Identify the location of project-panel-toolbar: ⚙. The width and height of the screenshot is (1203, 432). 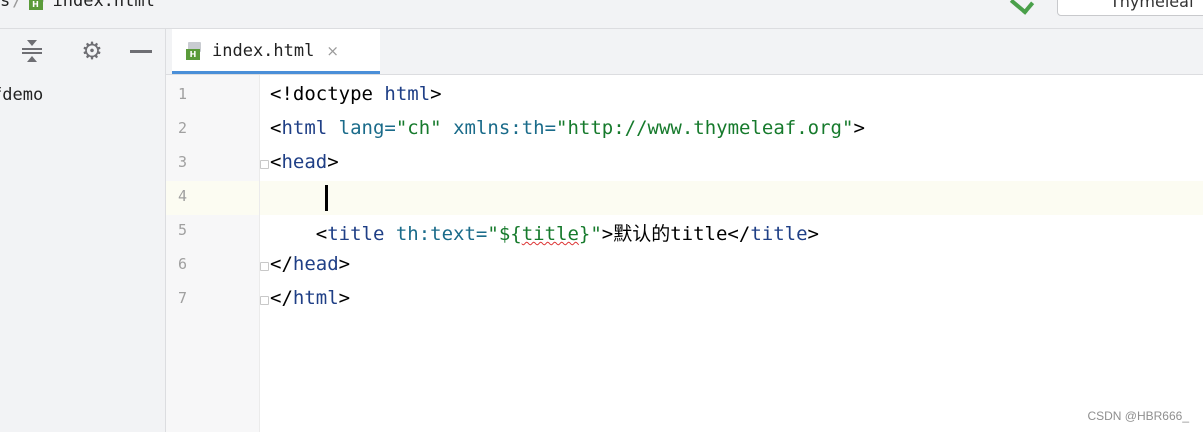
(82, 51).